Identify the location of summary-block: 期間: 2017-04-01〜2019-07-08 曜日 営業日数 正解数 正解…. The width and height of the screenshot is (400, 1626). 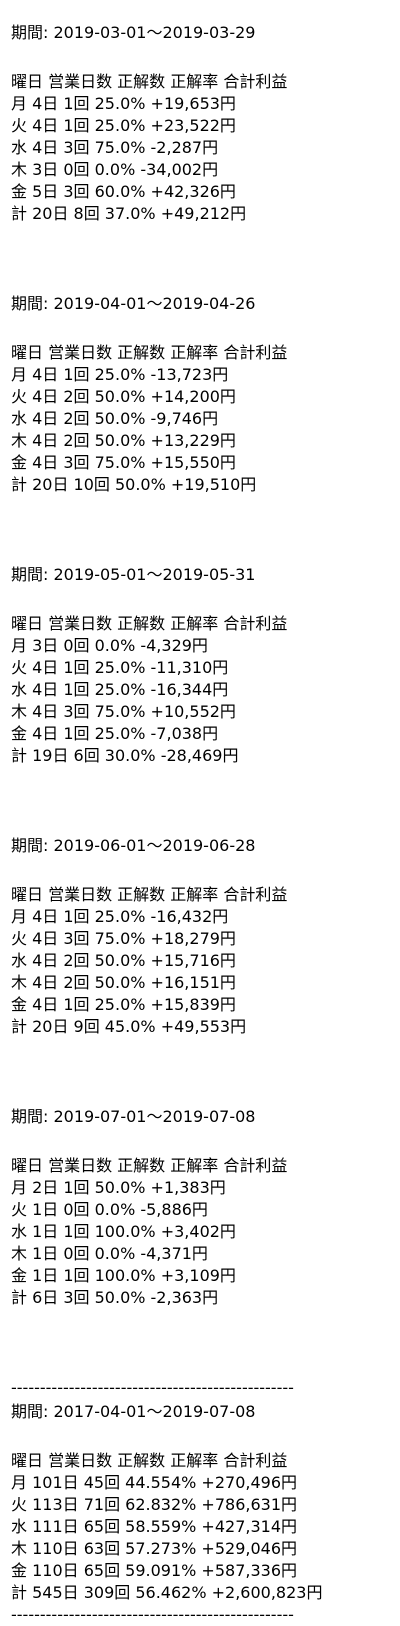
(205, 1501).